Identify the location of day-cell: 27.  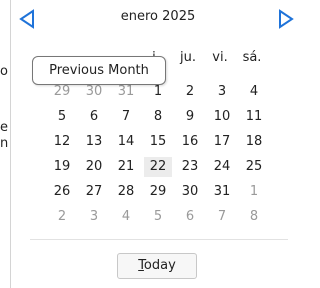
(94, 192).